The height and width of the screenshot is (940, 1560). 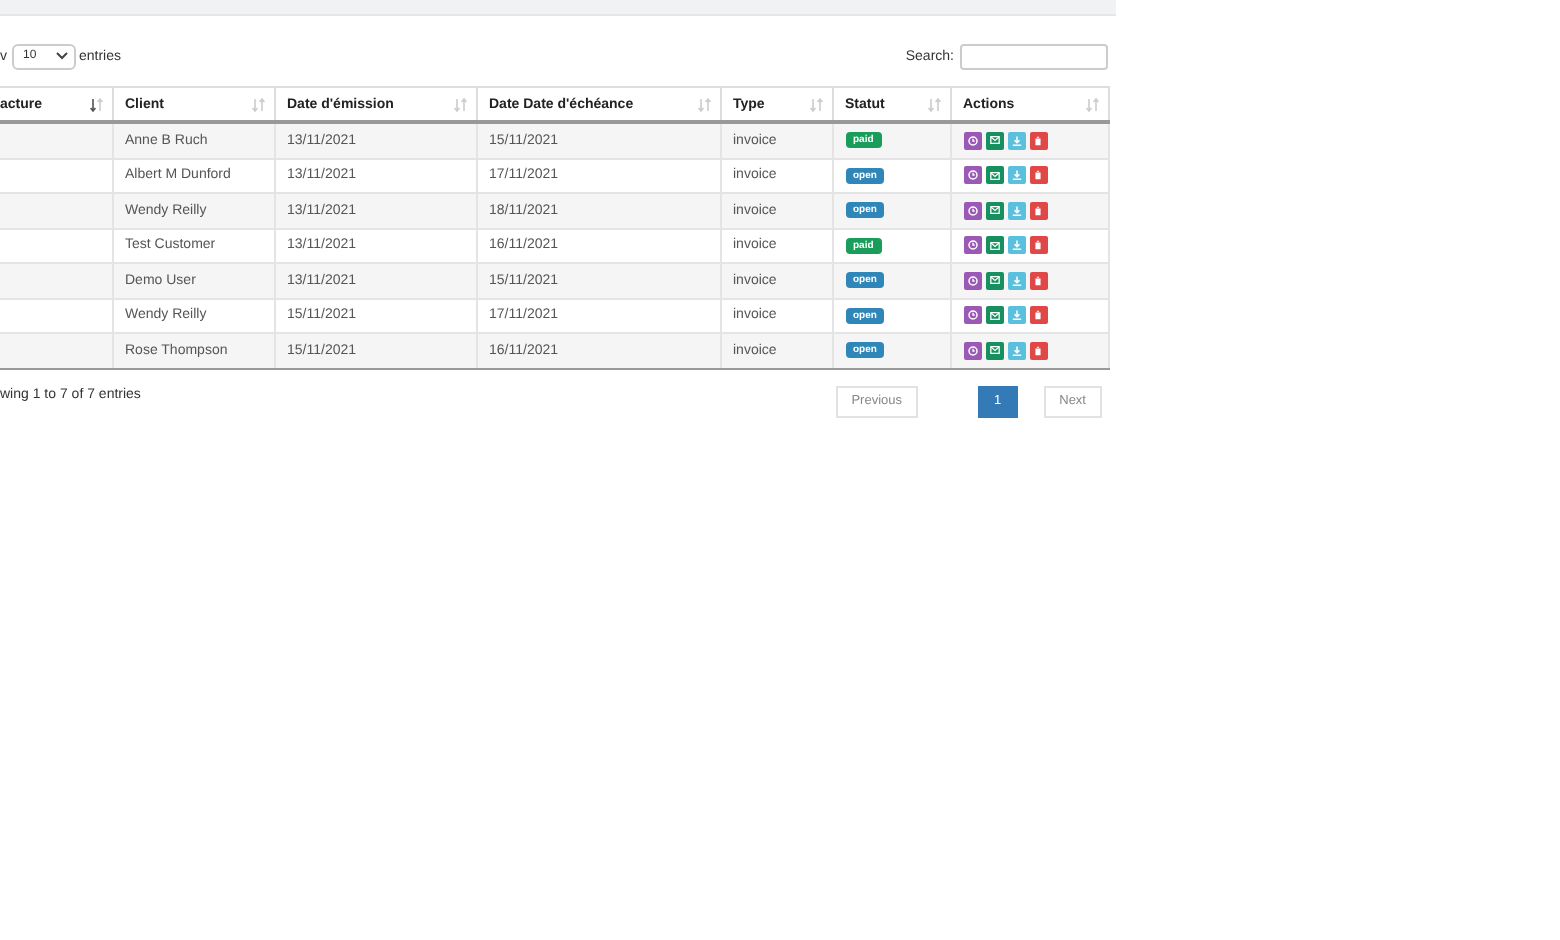 What do you see at coordinates (61, 56) in the screenshot?
I see `chevron-icon` at bounding box center [61, 56].